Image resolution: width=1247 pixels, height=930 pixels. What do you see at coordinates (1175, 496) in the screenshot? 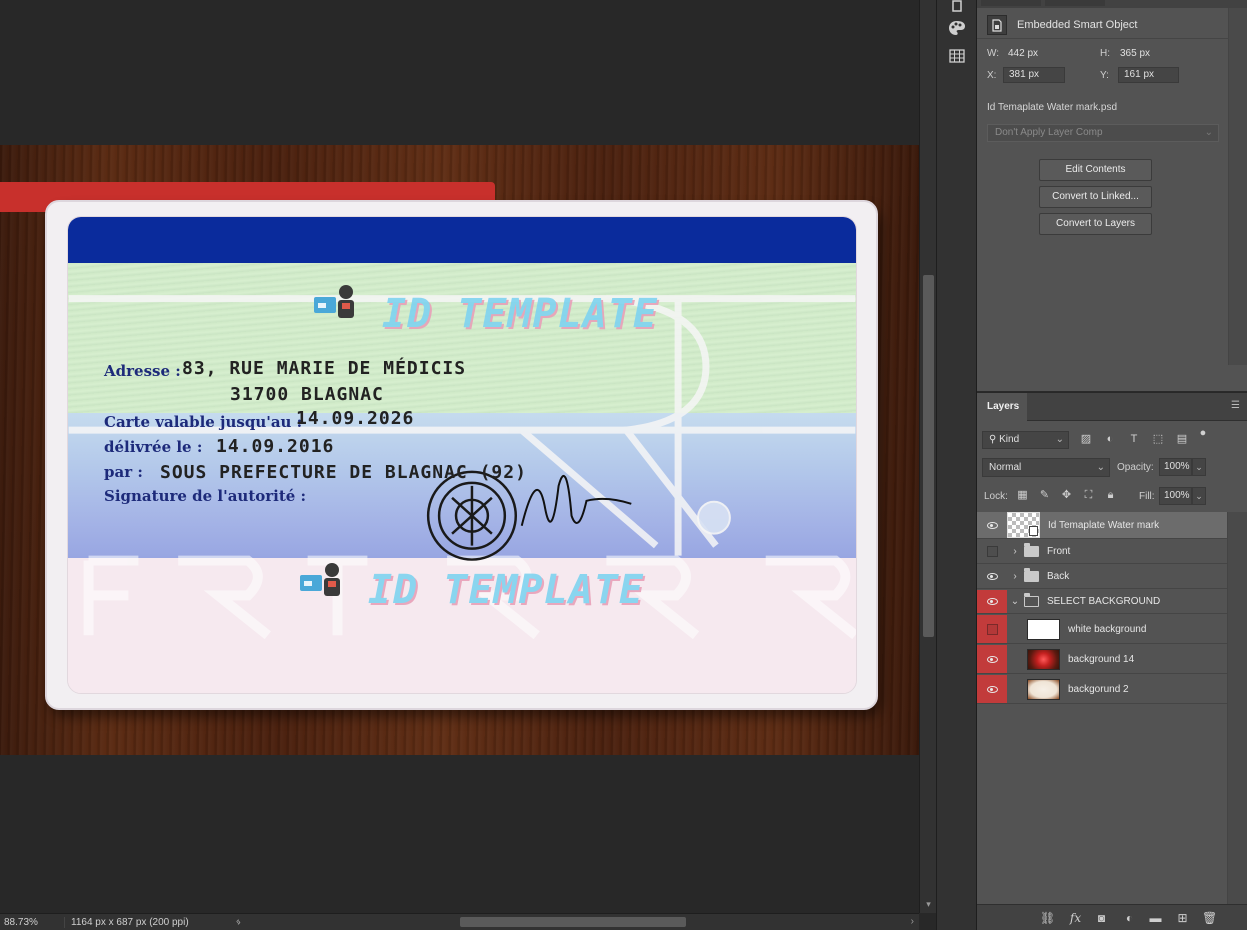
I see `fill-field: 100%` at bounding box center [1175, 496].